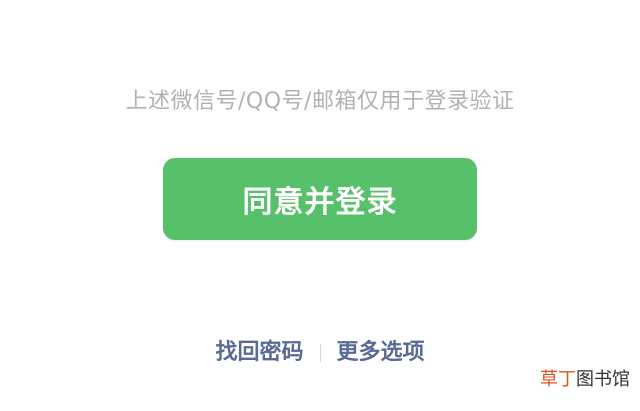 This screenshot has height=411, width=640. Describe the element at coordinates (558, 379) in the screenshot. I see `watermark-accent-text: 草丁` at that location.